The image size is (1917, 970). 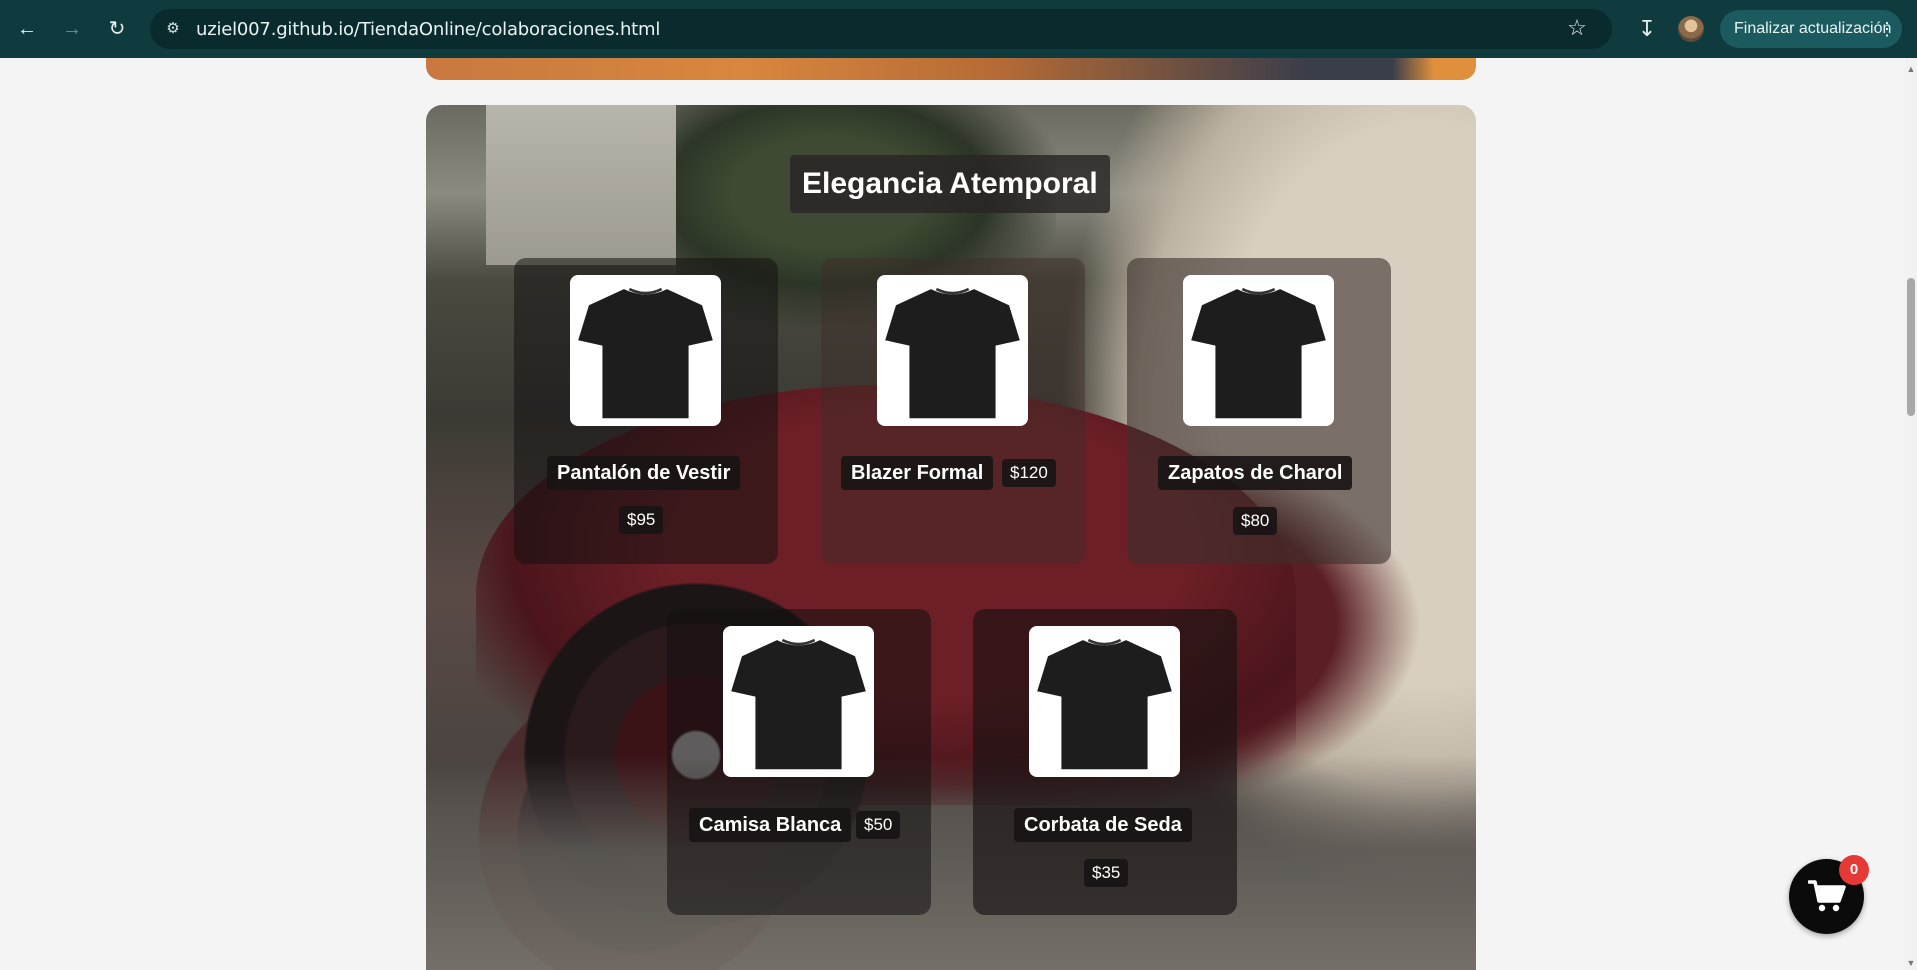 I want to click on update-button-label: Finalizar actualización, so click(x=1813, y=28).